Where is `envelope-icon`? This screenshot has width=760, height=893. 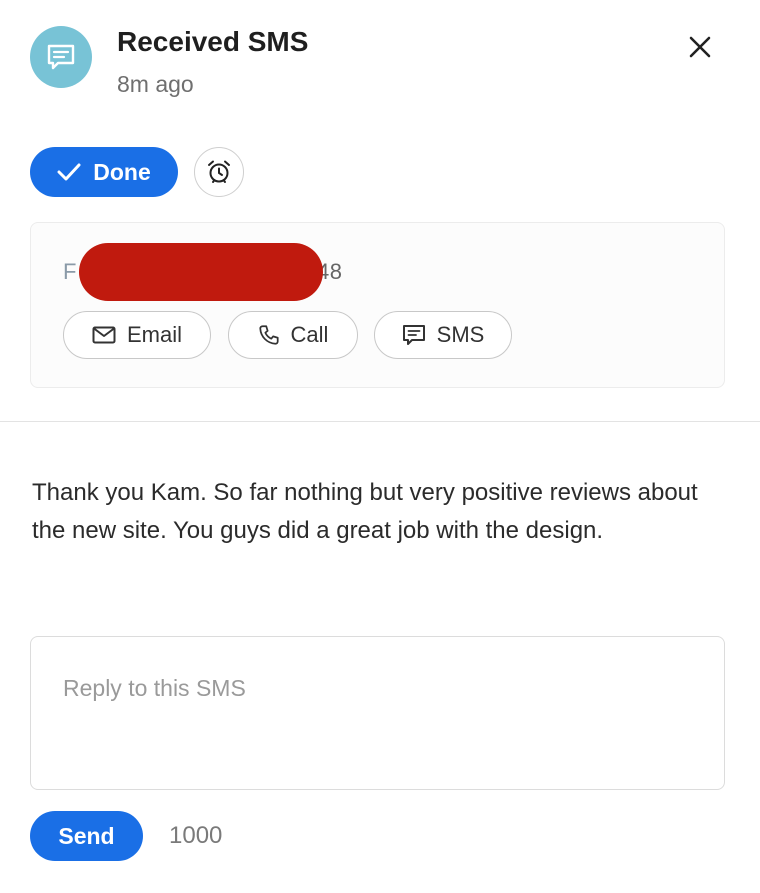 envelope-icon is located at coordinates (104, 335).